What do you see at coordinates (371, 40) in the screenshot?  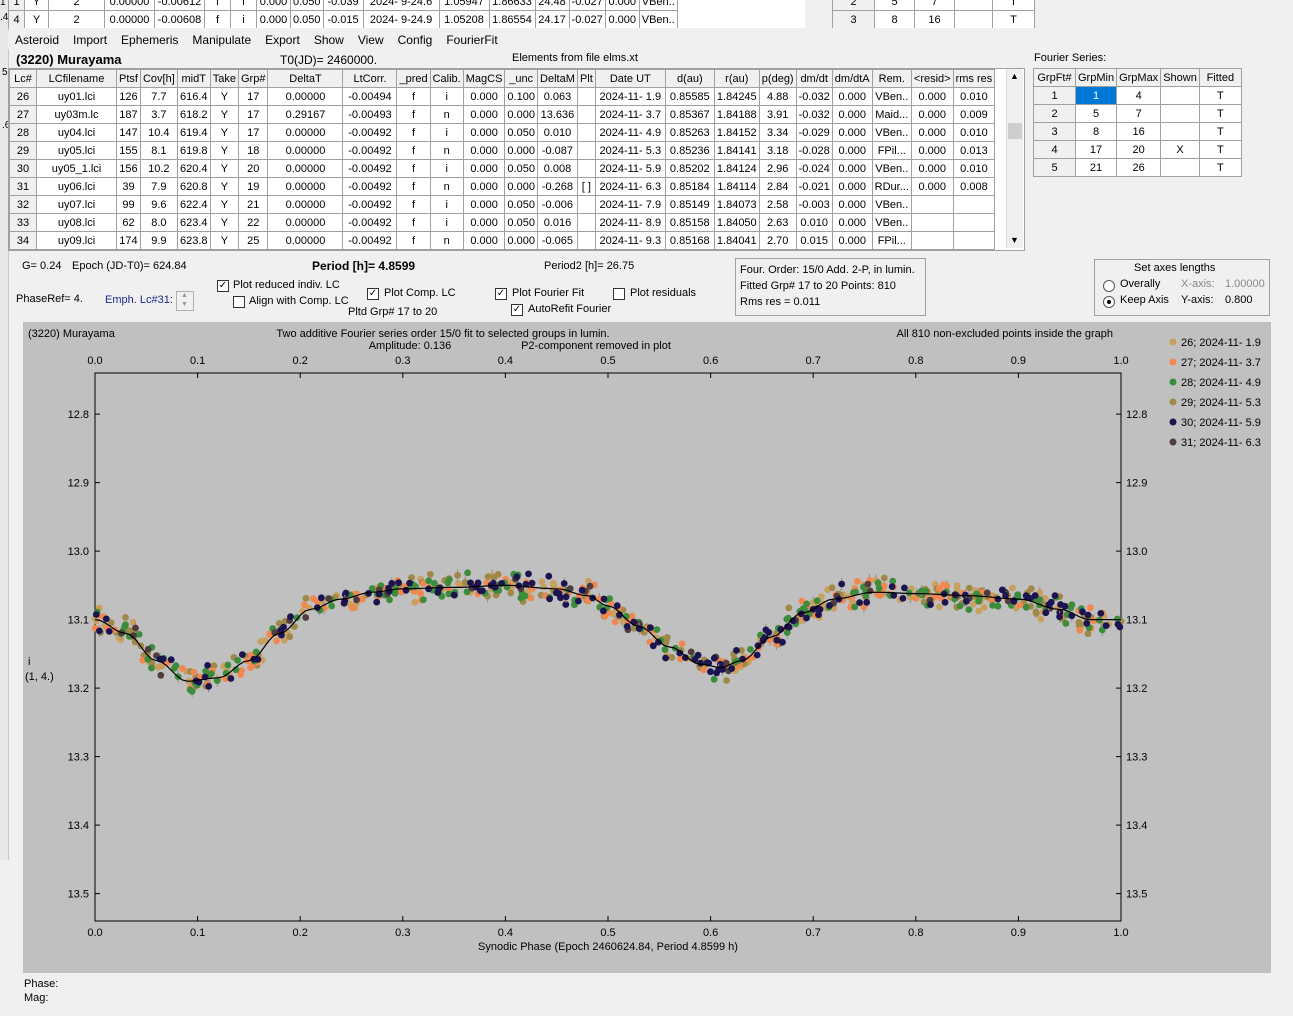 I see `menu-view: View` at bounding box center [371, 40].